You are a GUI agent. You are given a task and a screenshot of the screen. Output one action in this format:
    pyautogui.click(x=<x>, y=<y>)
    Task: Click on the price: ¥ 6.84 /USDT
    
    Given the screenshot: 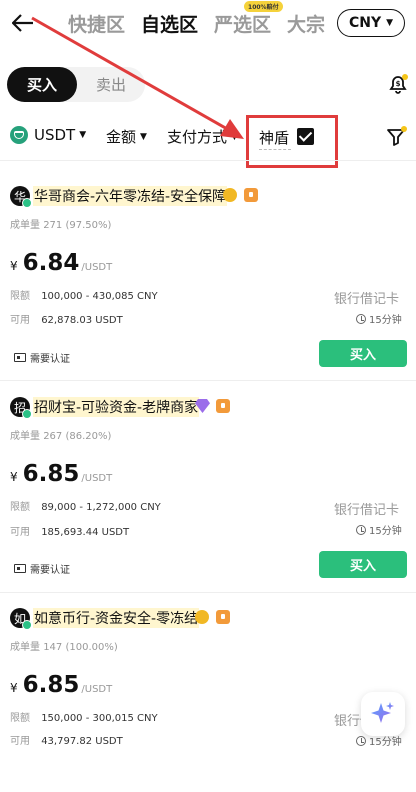 What is the action you would take?
    pyautogui.click(x=61, y=263)
    